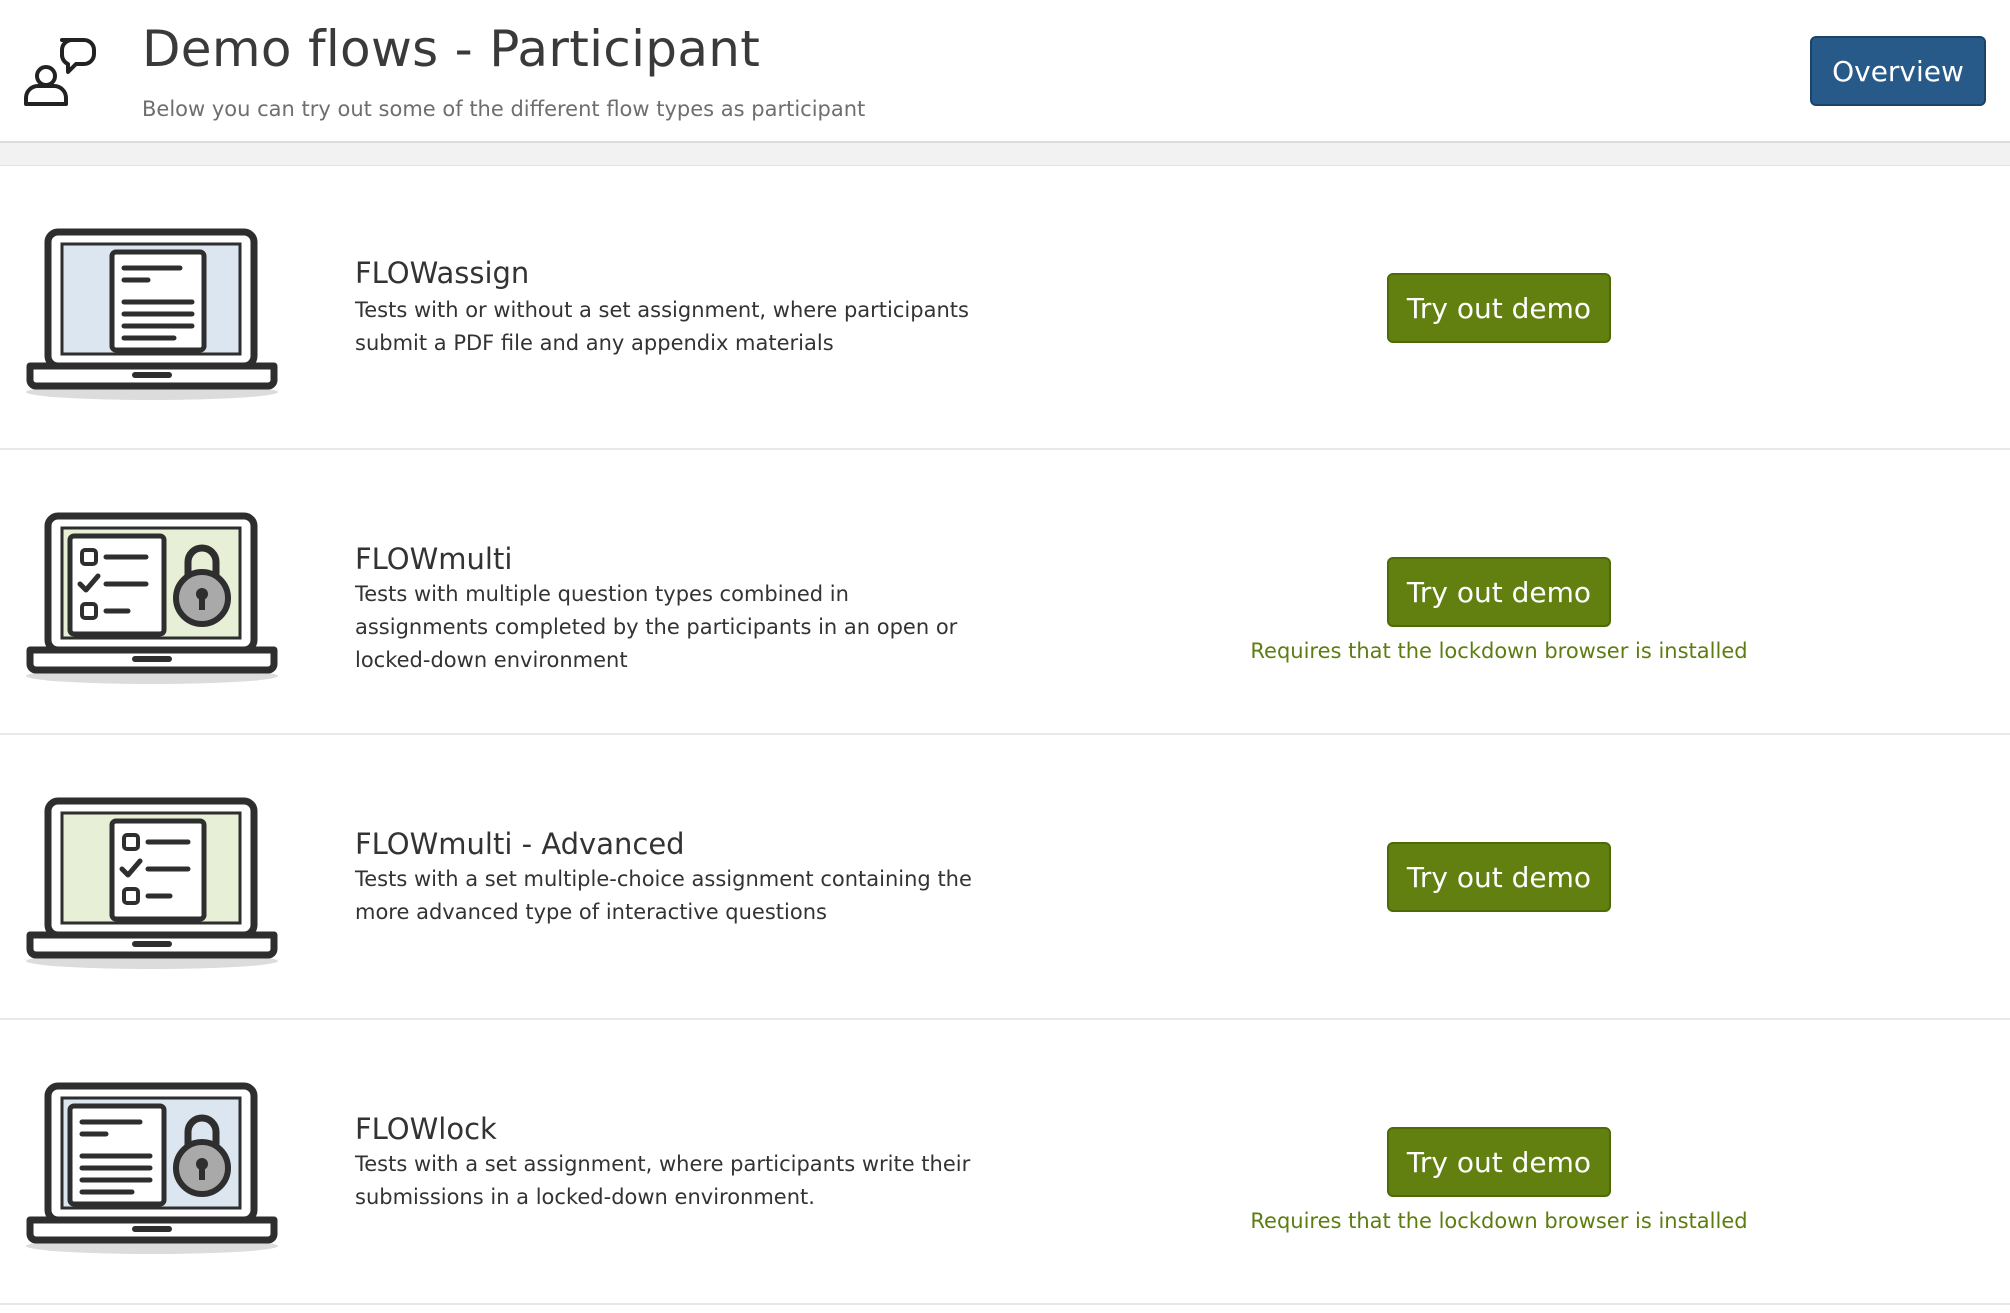 This screenshot has height=1313, width=2010. I want to click on laptop-document-lock-icon, so click(152, 1168).